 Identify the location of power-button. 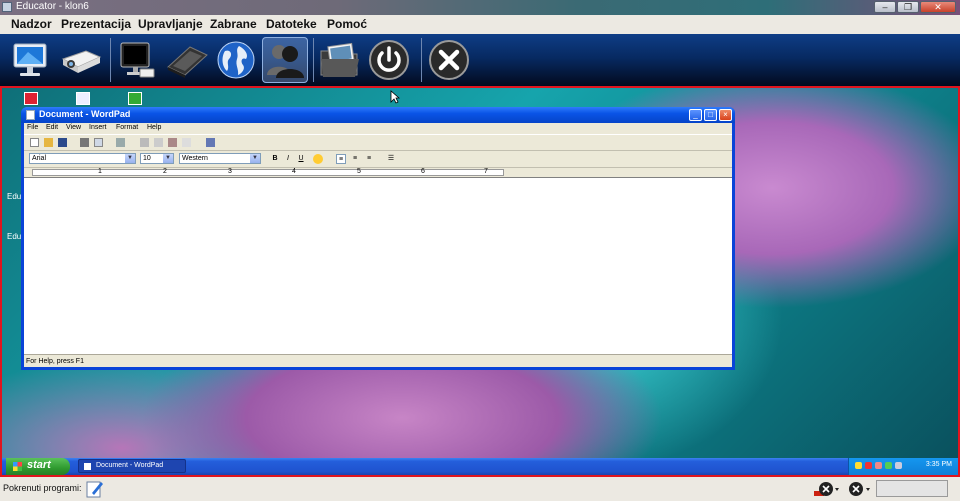
(389, 60).